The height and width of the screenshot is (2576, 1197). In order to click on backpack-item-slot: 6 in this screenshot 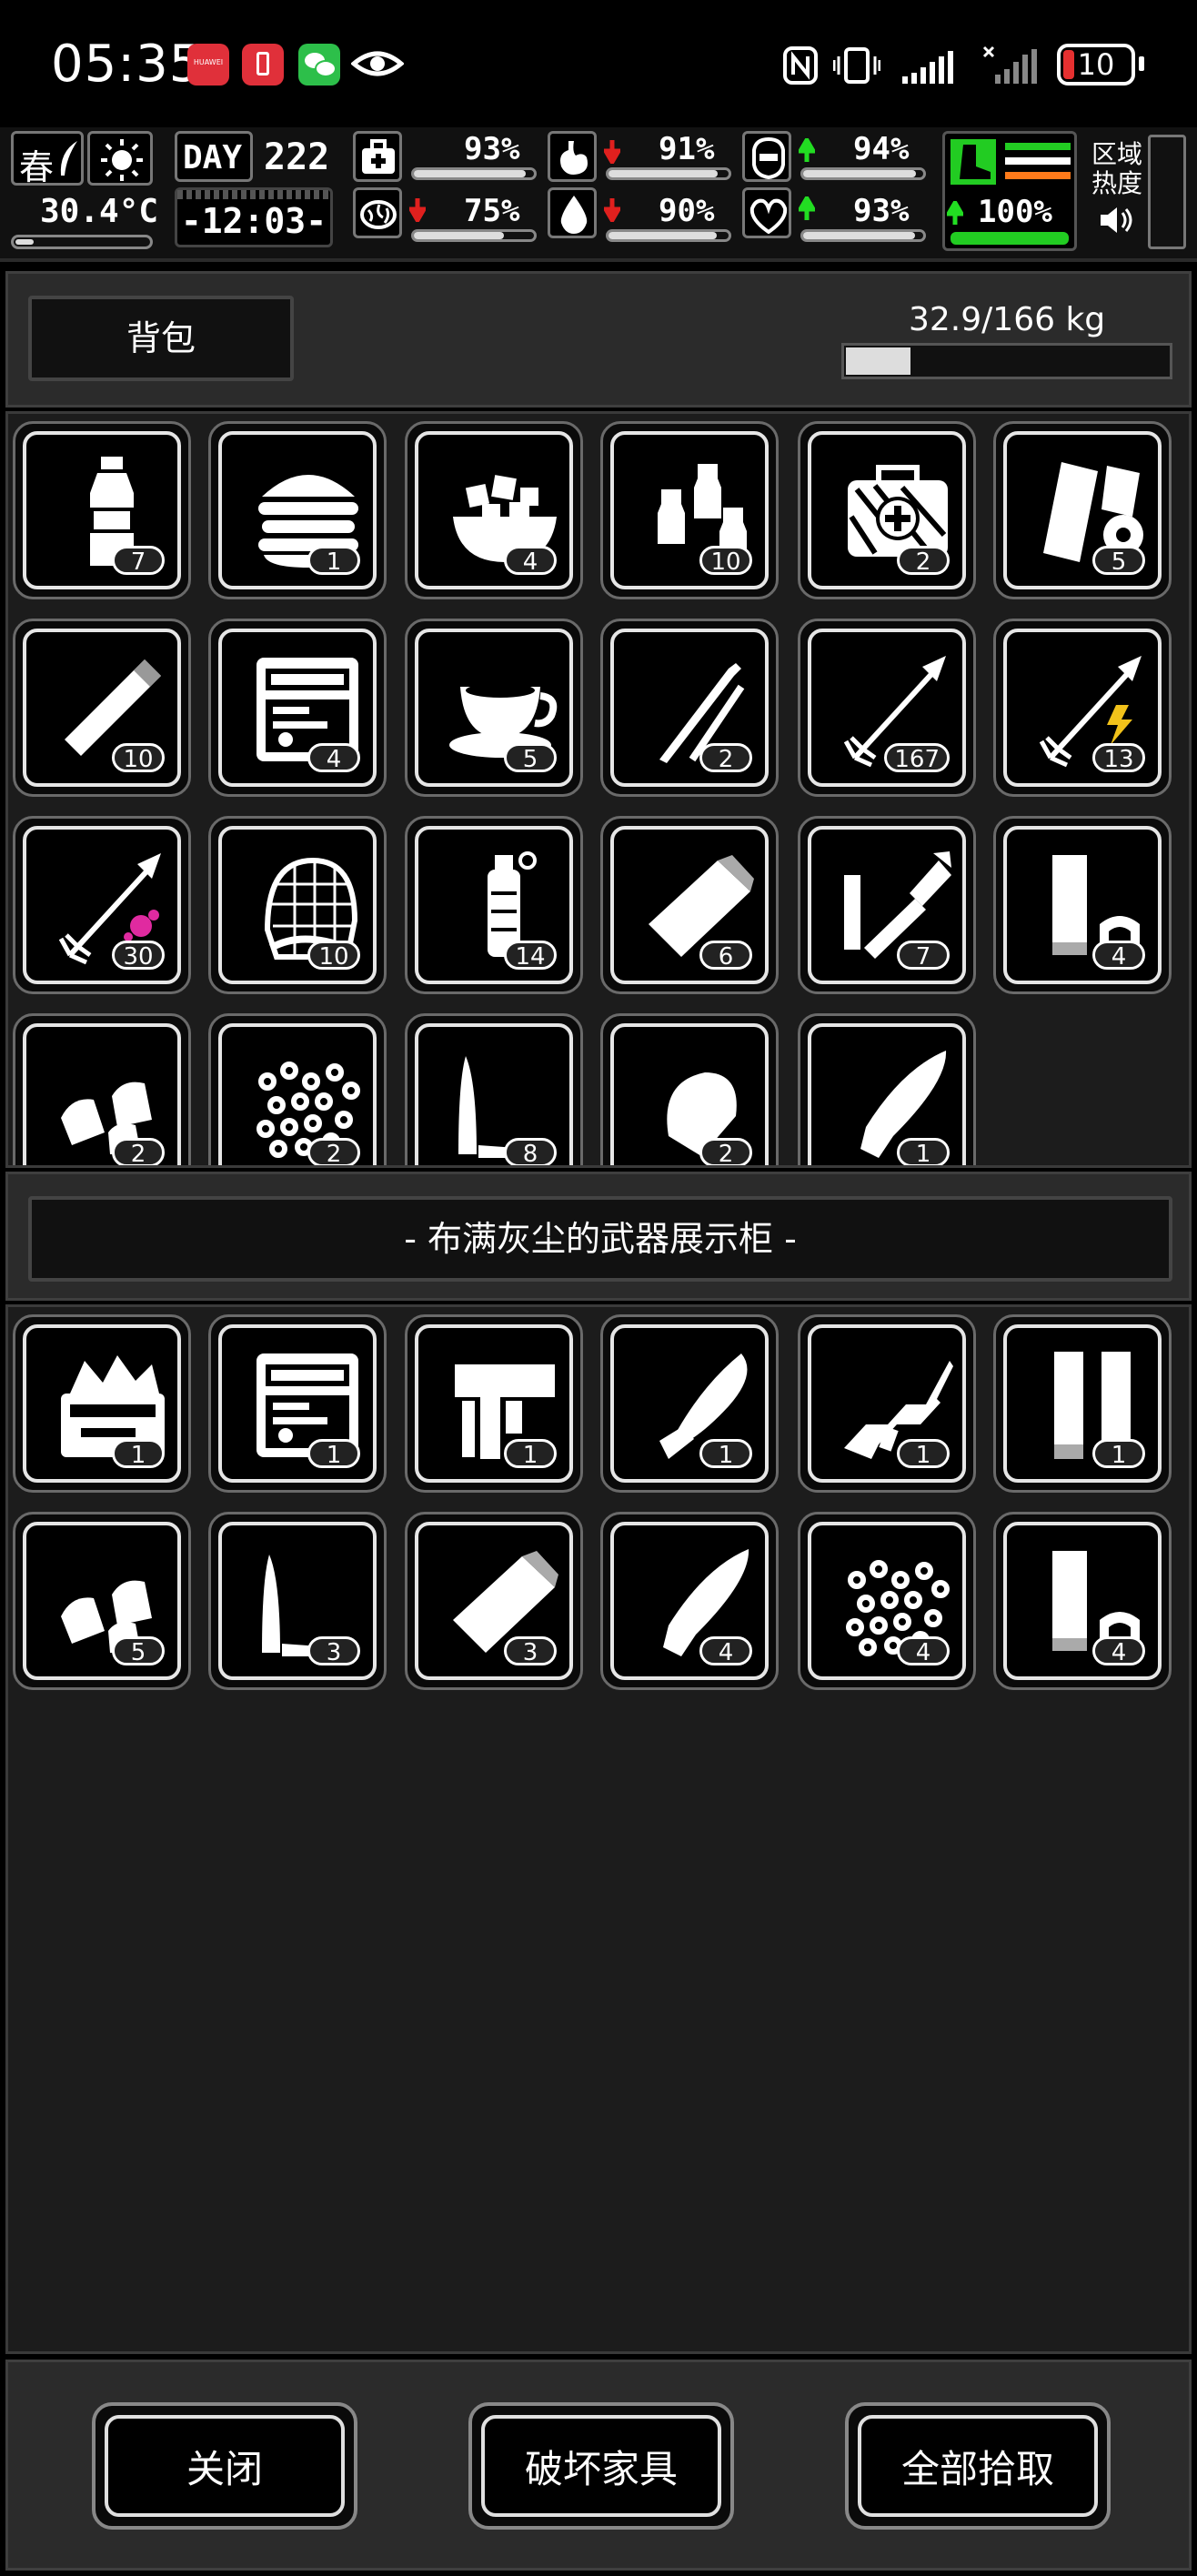, I will do `click(689, 905)`.